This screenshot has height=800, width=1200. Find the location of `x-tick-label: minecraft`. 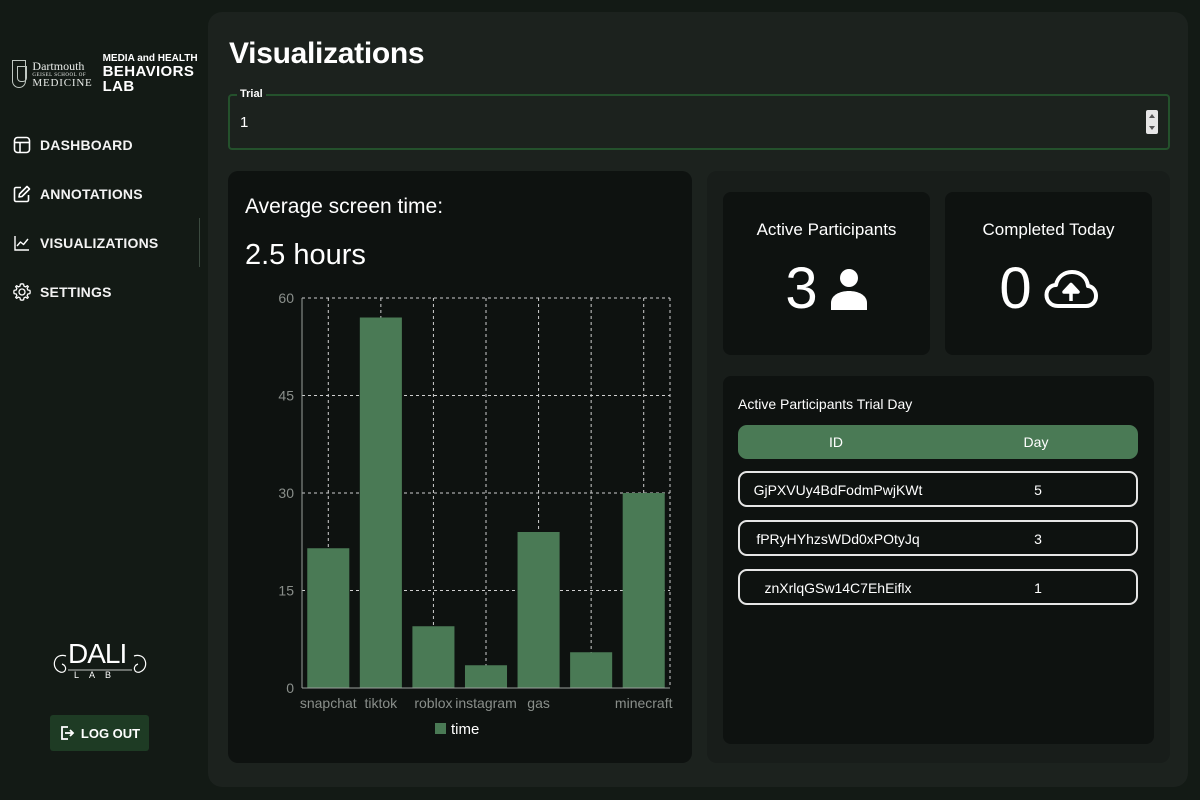

x-tick-label: minecraft is located at coordinates (644, 703).